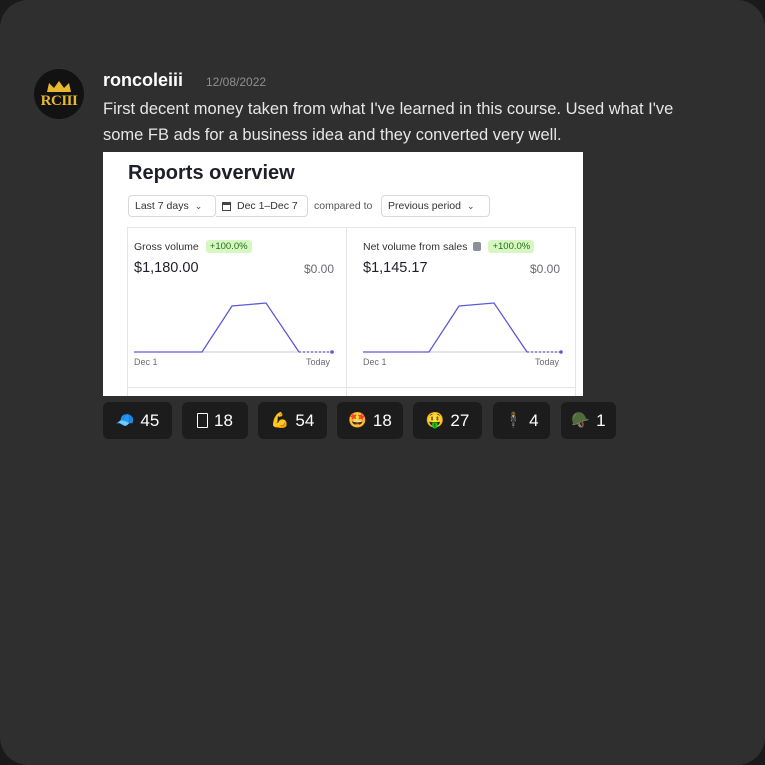  What do you see at coordinates (150, 420) in the screenshot?
I see `reaction-count: 45` at bounding box center [150, 420].